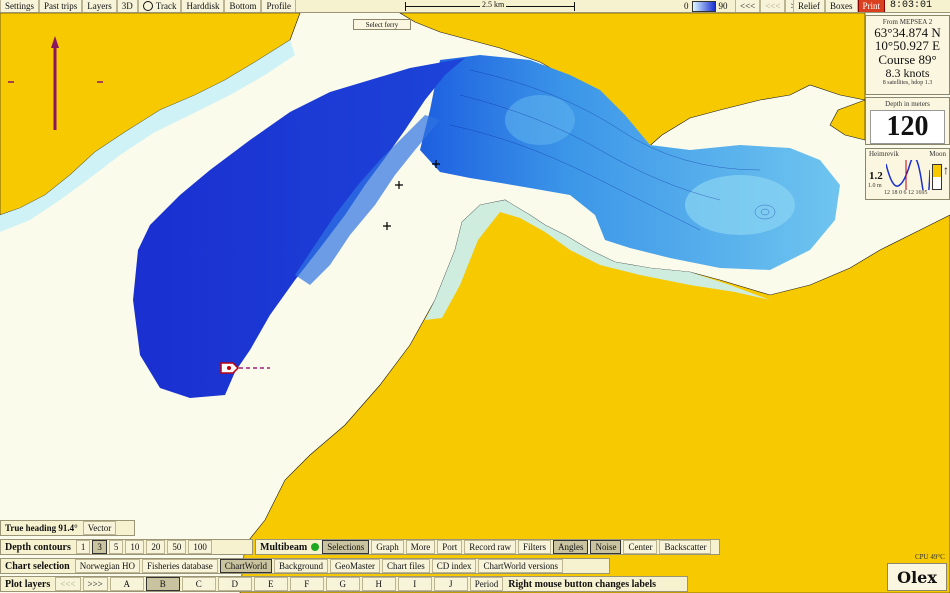  What do you see at coordinates (907, 59) in the screenshot?
I see `course: Course 89°` at bounding box center [907, 59].